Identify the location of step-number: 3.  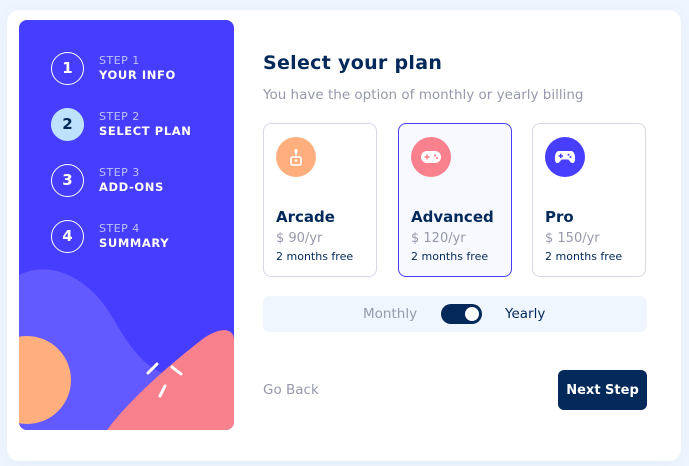
(67, 180).